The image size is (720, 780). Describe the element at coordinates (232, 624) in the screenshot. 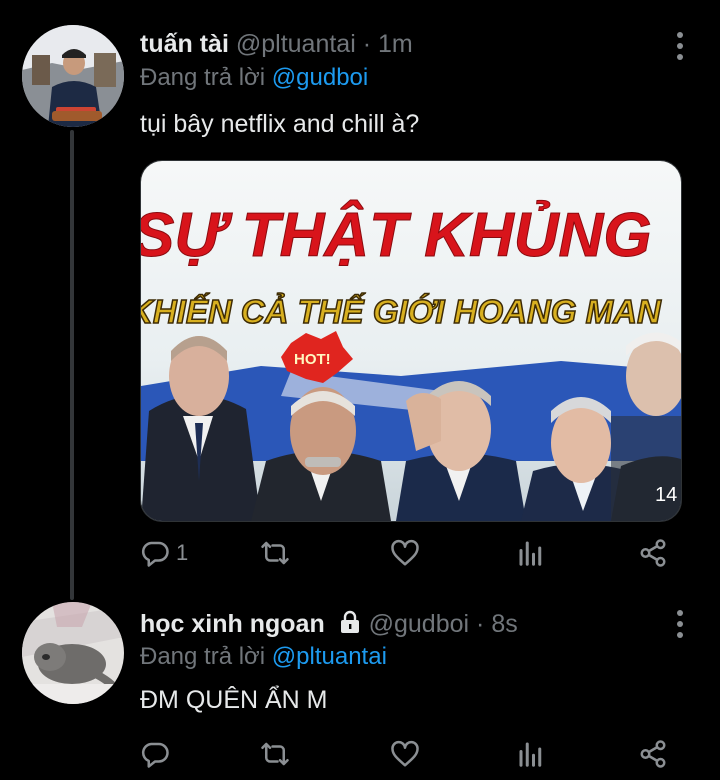

I see `display-name: học xinh ngoan` at that location.